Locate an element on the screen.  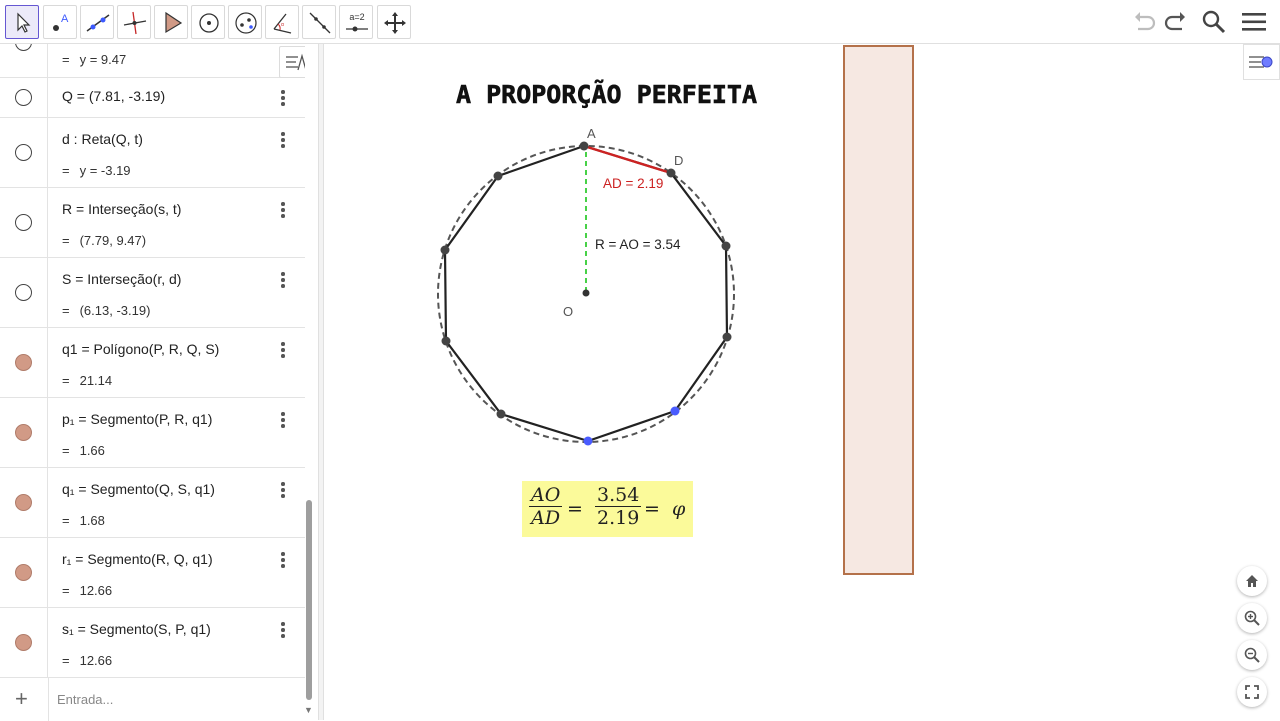
construction-canvas: A D O AD = 2.19 R = AO = 3.54 is located at coordinates (586, 286).